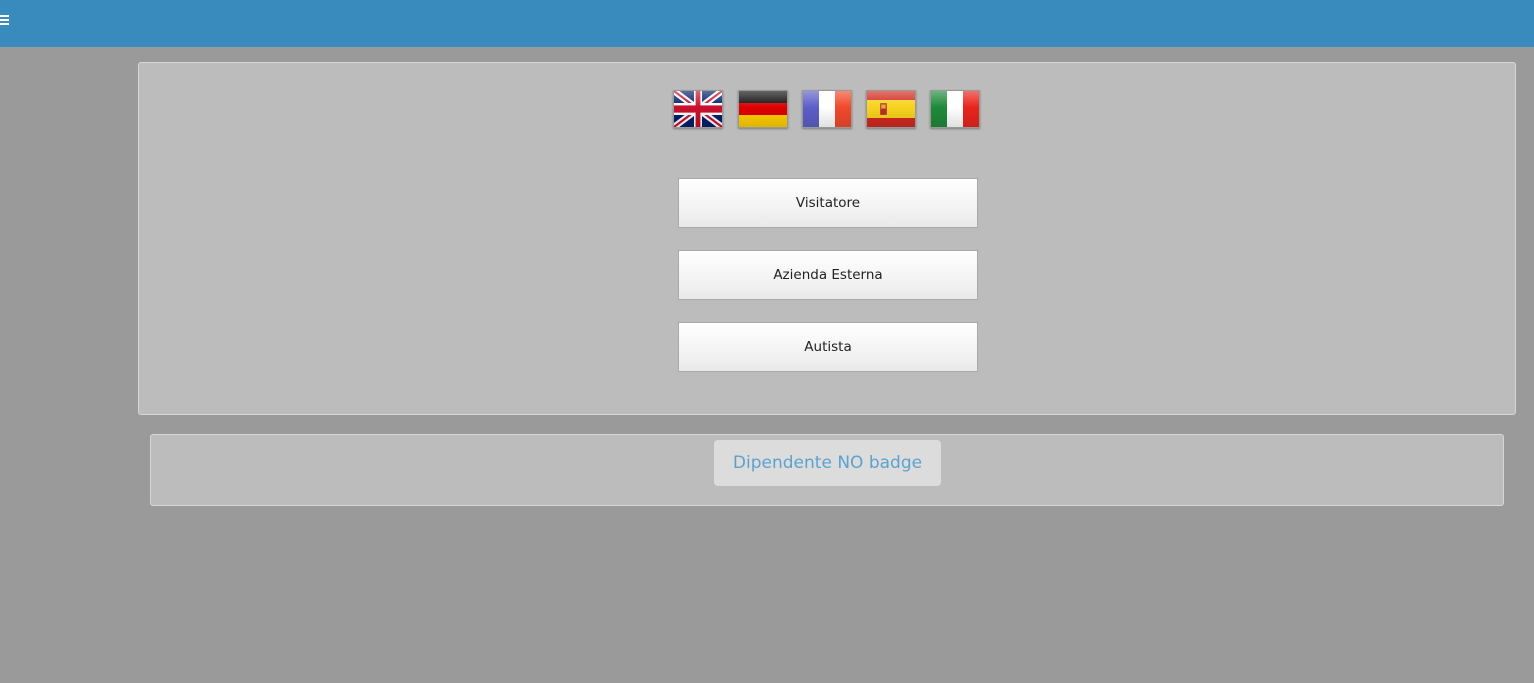  I want to click on italy-flag-icon, so click(955, 109).